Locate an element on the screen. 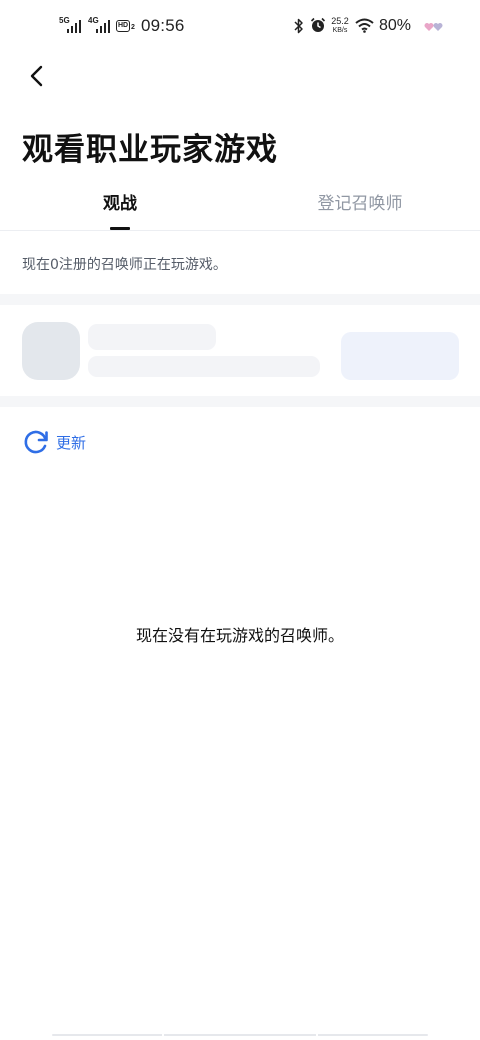  tab-bar: 观战 登记召唤师 is located at coordinates (240, 208).